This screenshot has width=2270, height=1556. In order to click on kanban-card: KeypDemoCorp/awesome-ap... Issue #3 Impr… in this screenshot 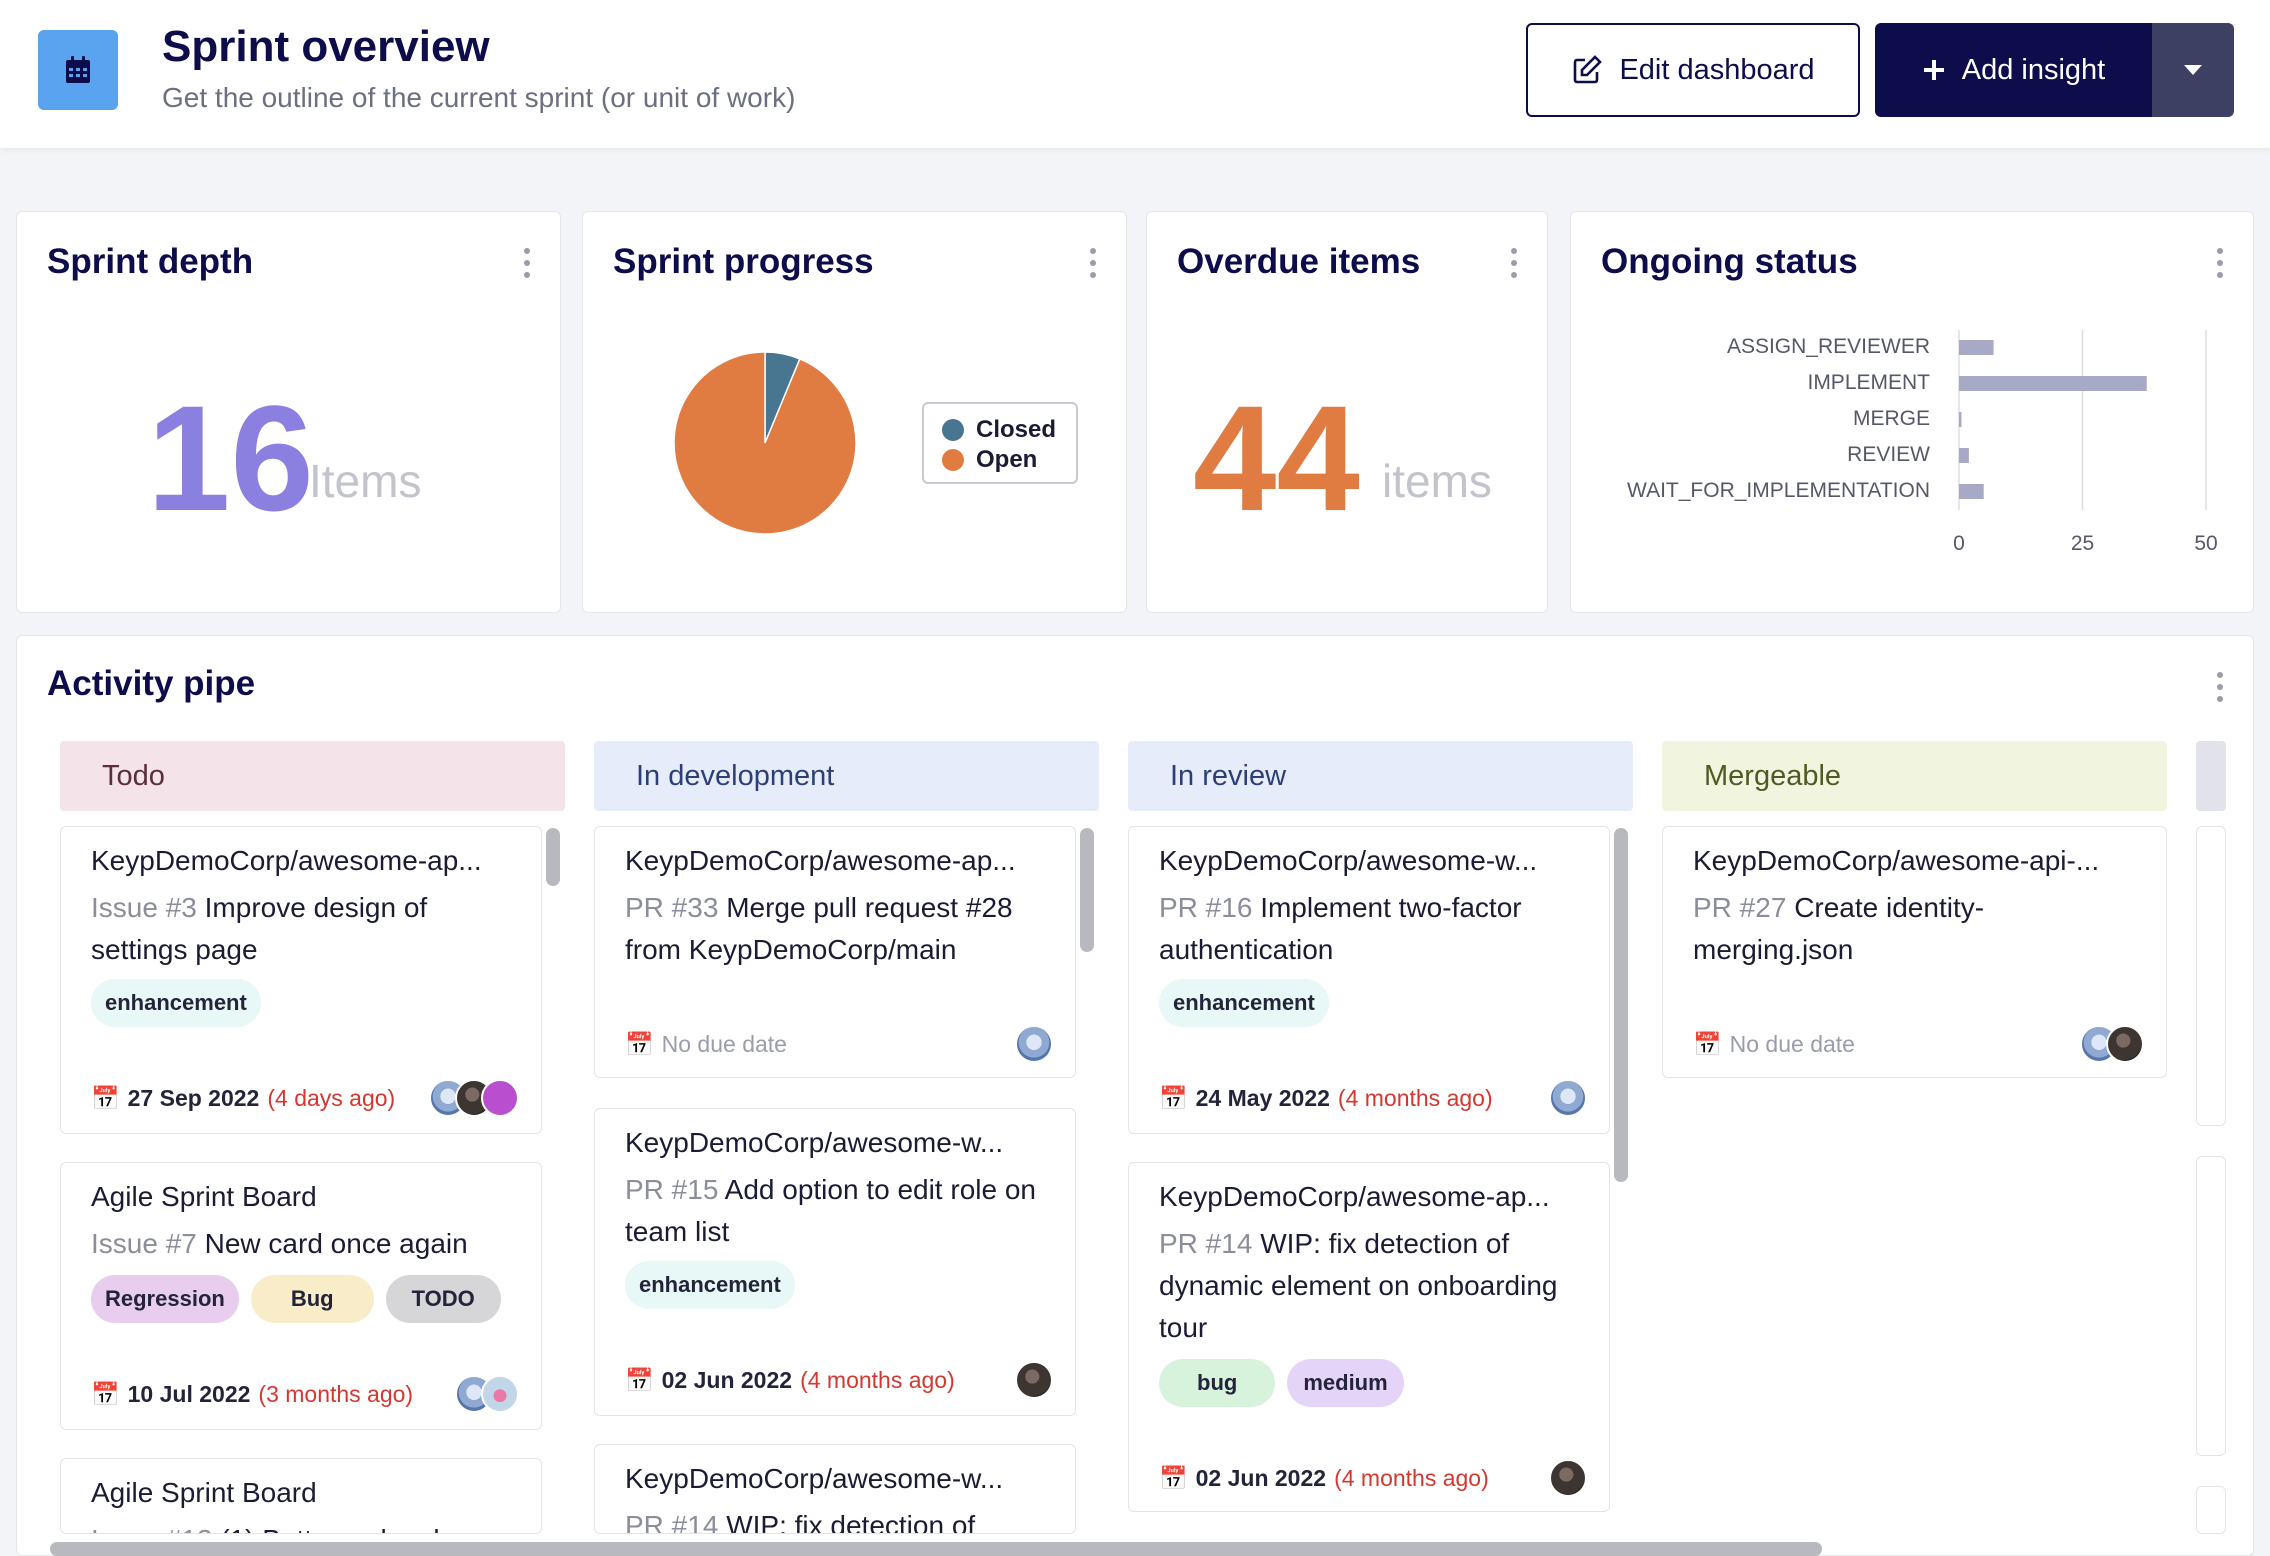, I will do `click(301, 980)`.